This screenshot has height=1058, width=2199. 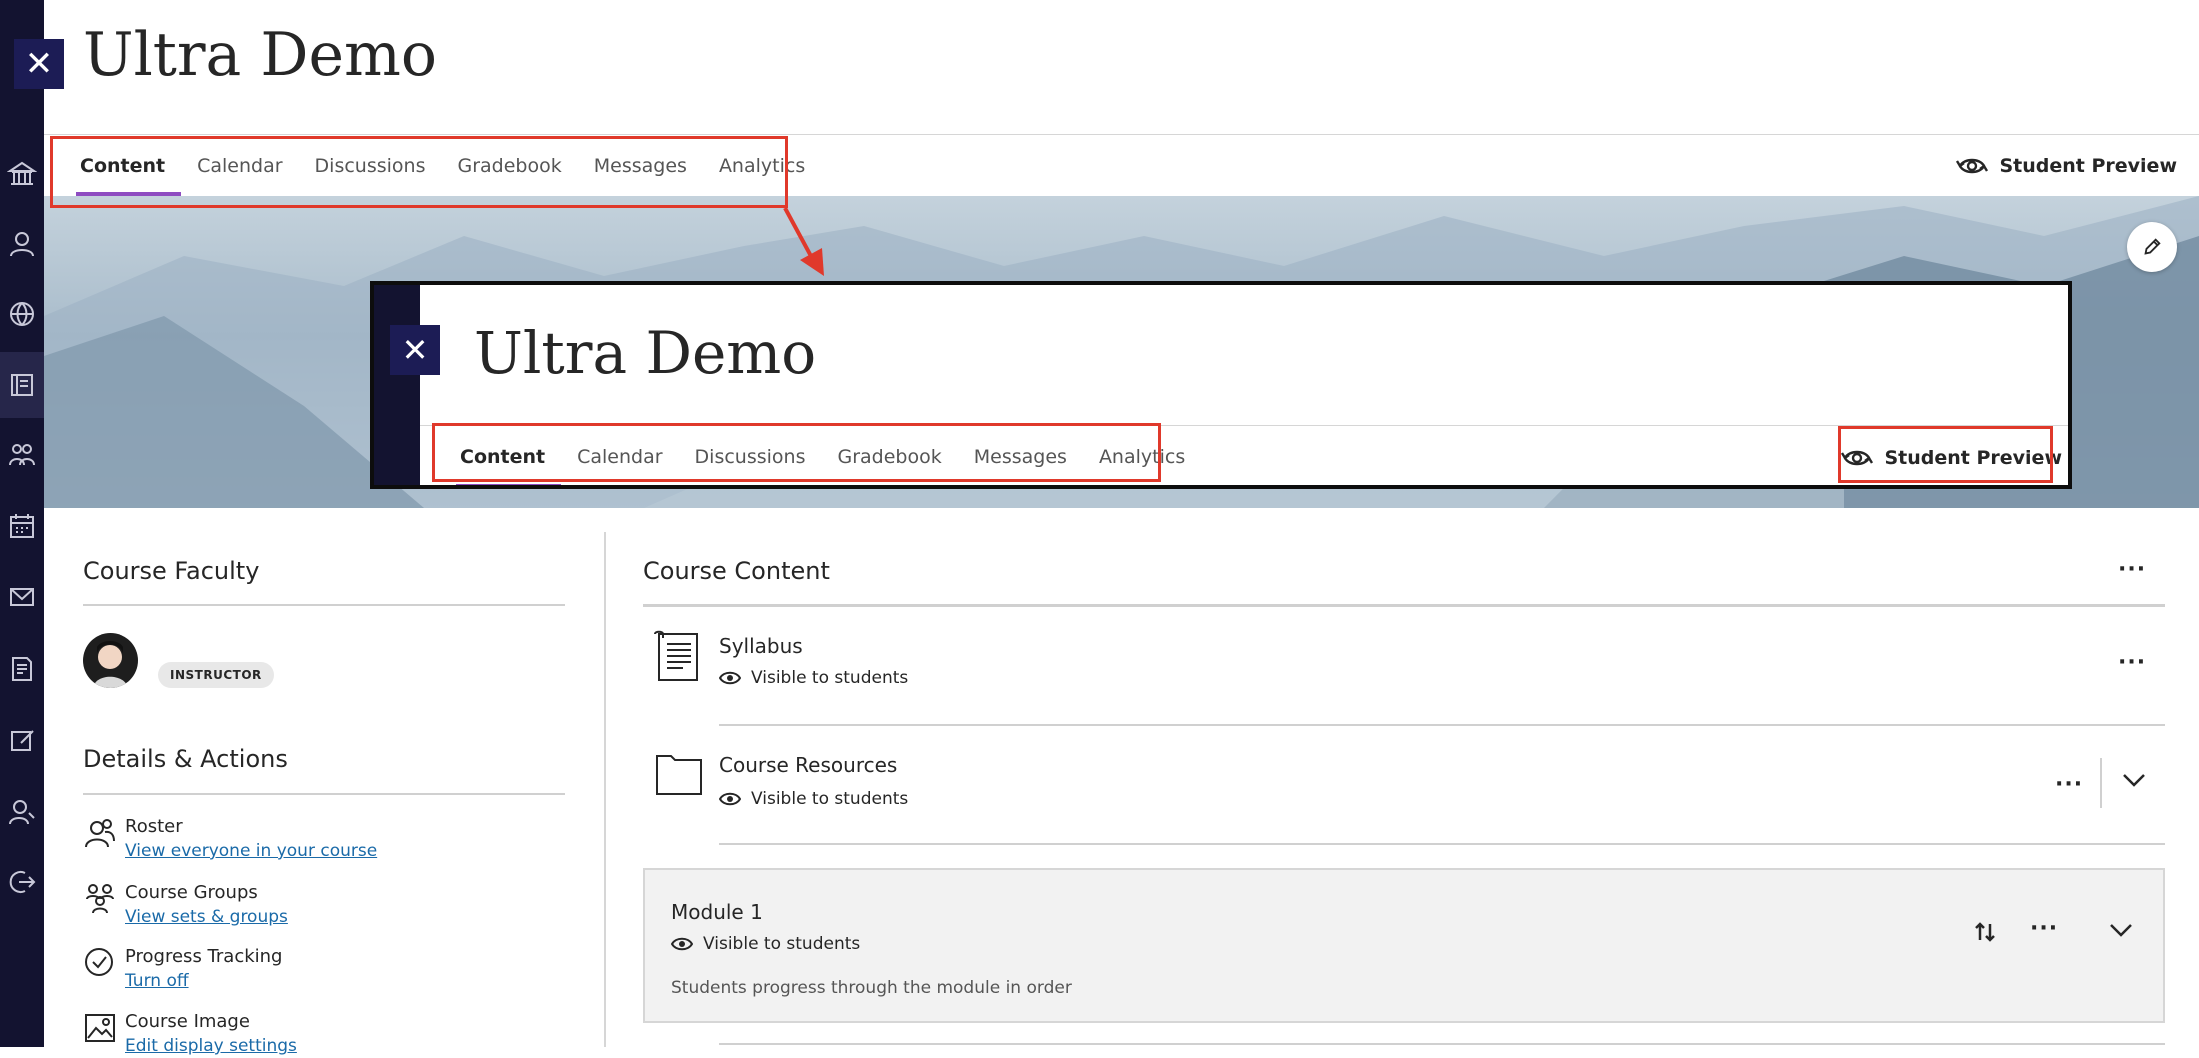 I want to click on pencil-icon, so click(x=2152, y=246).